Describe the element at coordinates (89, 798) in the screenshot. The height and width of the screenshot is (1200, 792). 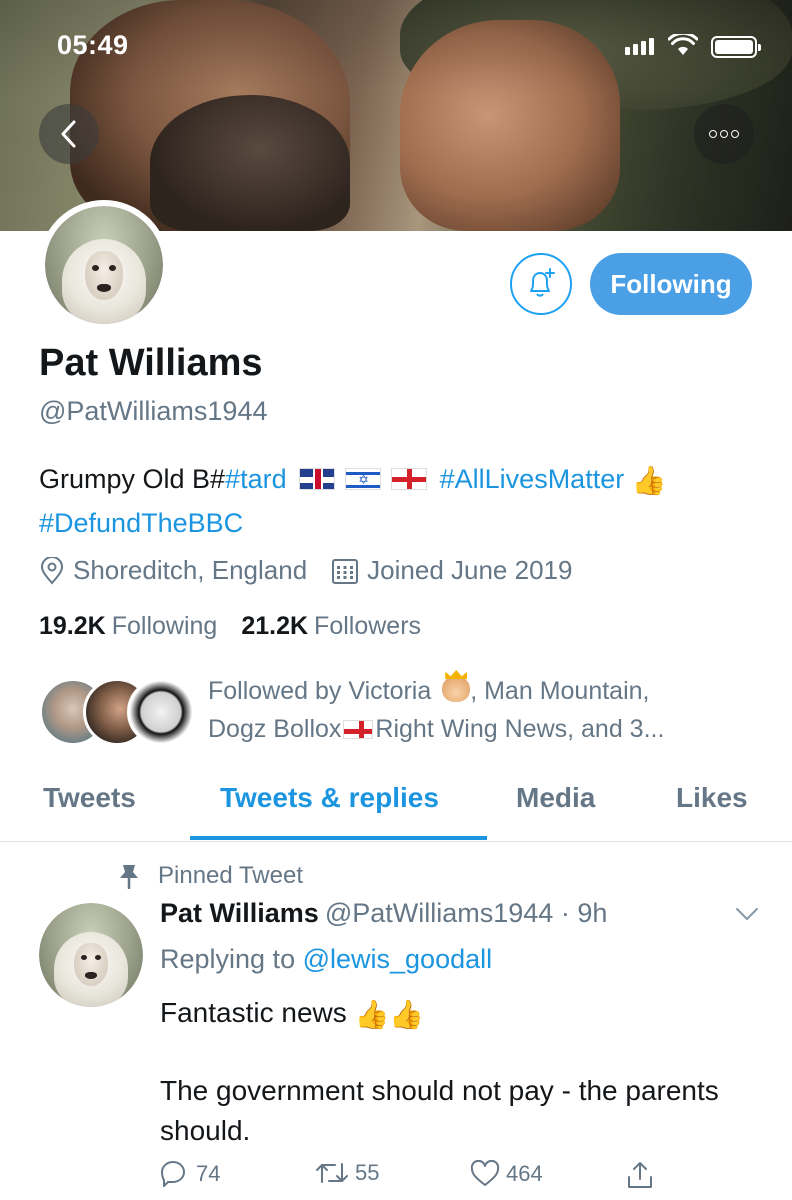
I see `tab-tweets: Tweets` at that location.